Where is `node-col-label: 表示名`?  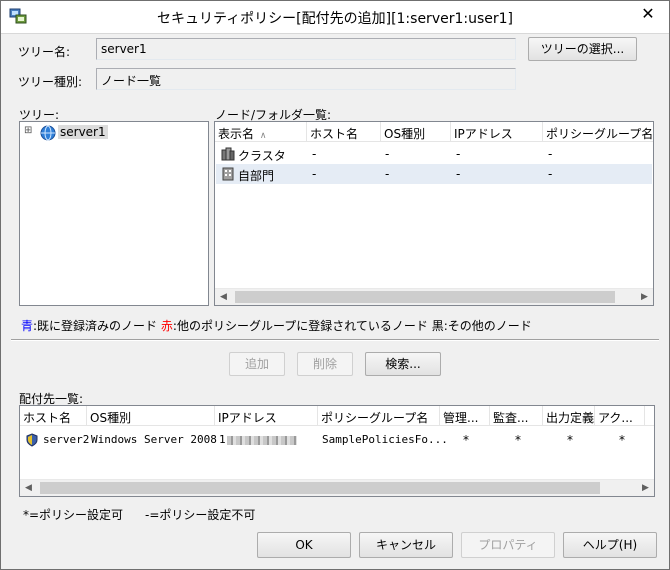 node-col-label: 表示名 is located at coordinates (236, 134).